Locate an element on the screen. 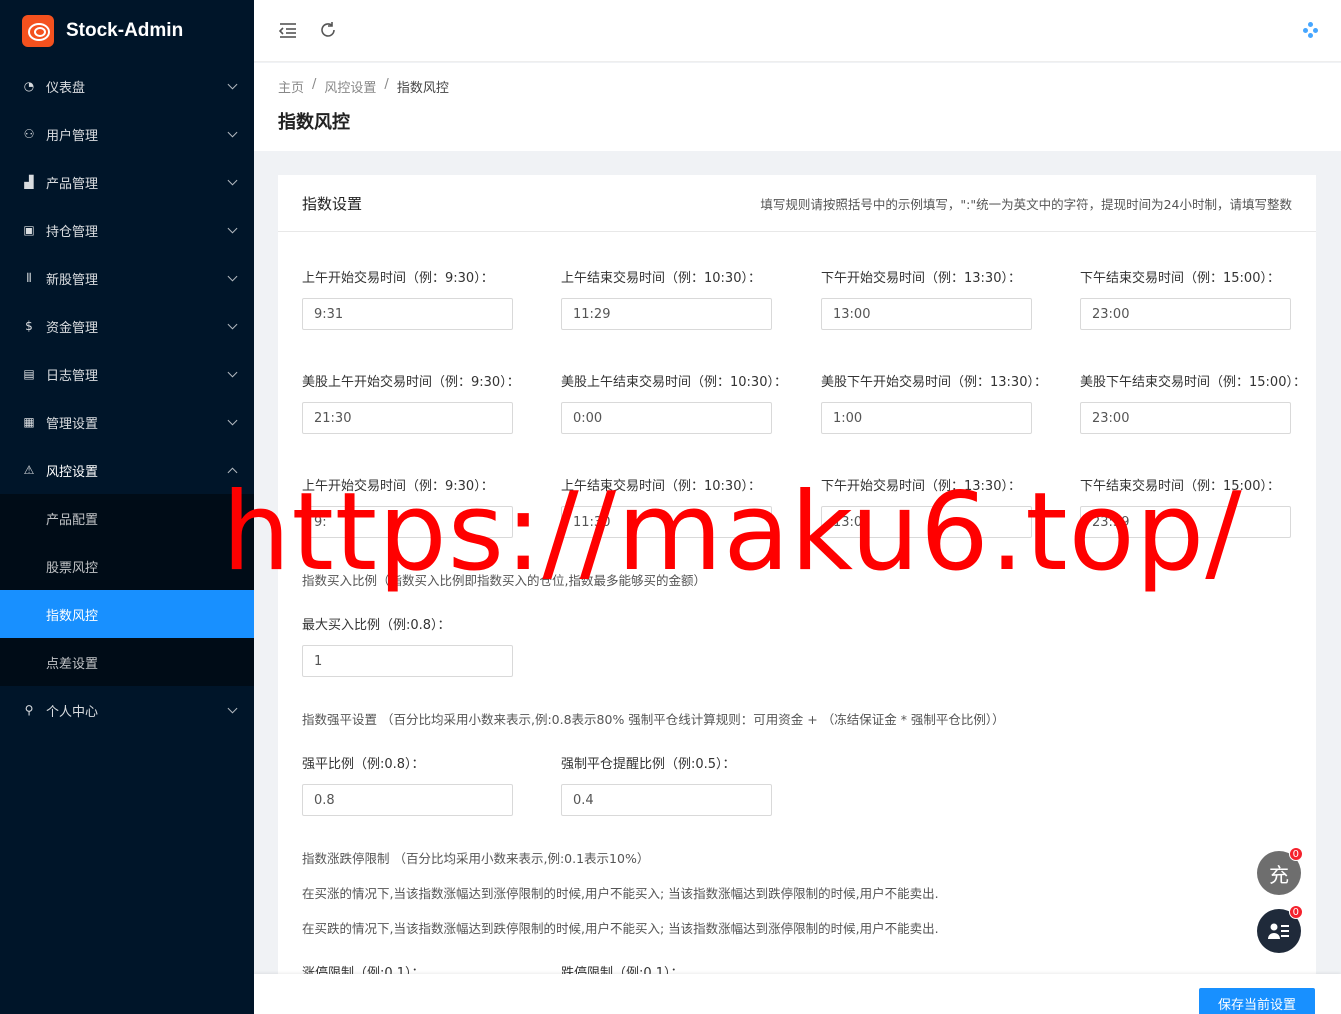 Image resolution: width=1341 pixels, height=1014 pixels. sidebar-item-risk-settings: ⚠ 风控设置 is located at coordinates (127, 470).